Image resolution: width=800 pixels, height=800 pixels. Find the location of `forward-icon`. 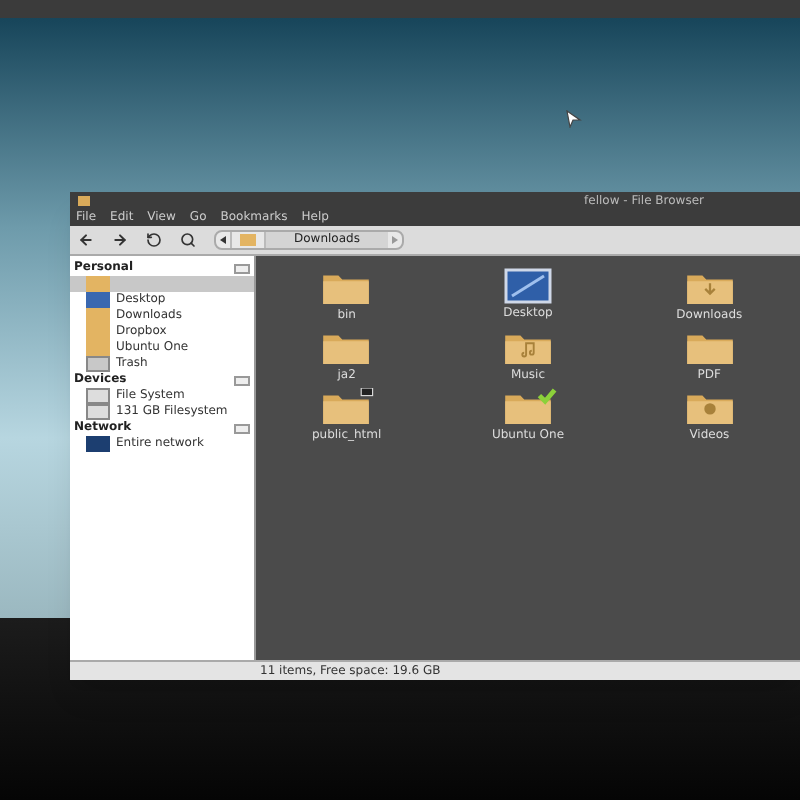

forward-icon is located at coordinates (120, 240).